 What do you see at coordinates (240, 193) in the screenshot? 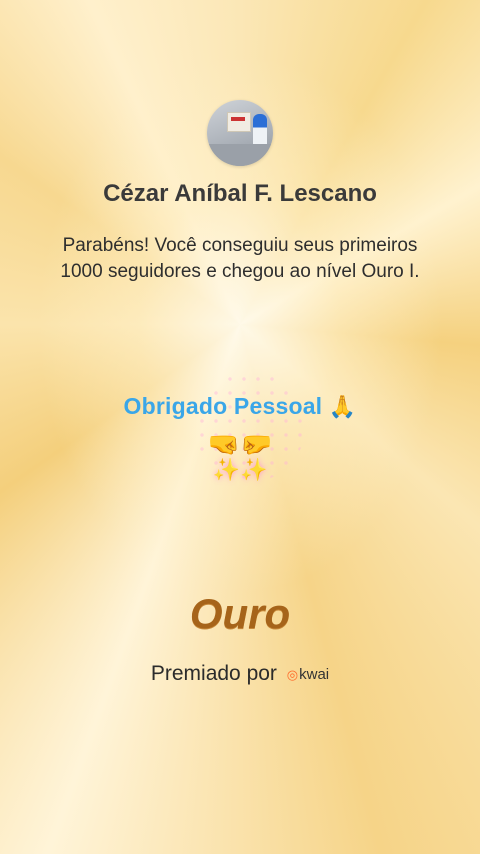
I see `user-name: Cézar Aníbal F. Lescano` at bounding box center [240, 193].